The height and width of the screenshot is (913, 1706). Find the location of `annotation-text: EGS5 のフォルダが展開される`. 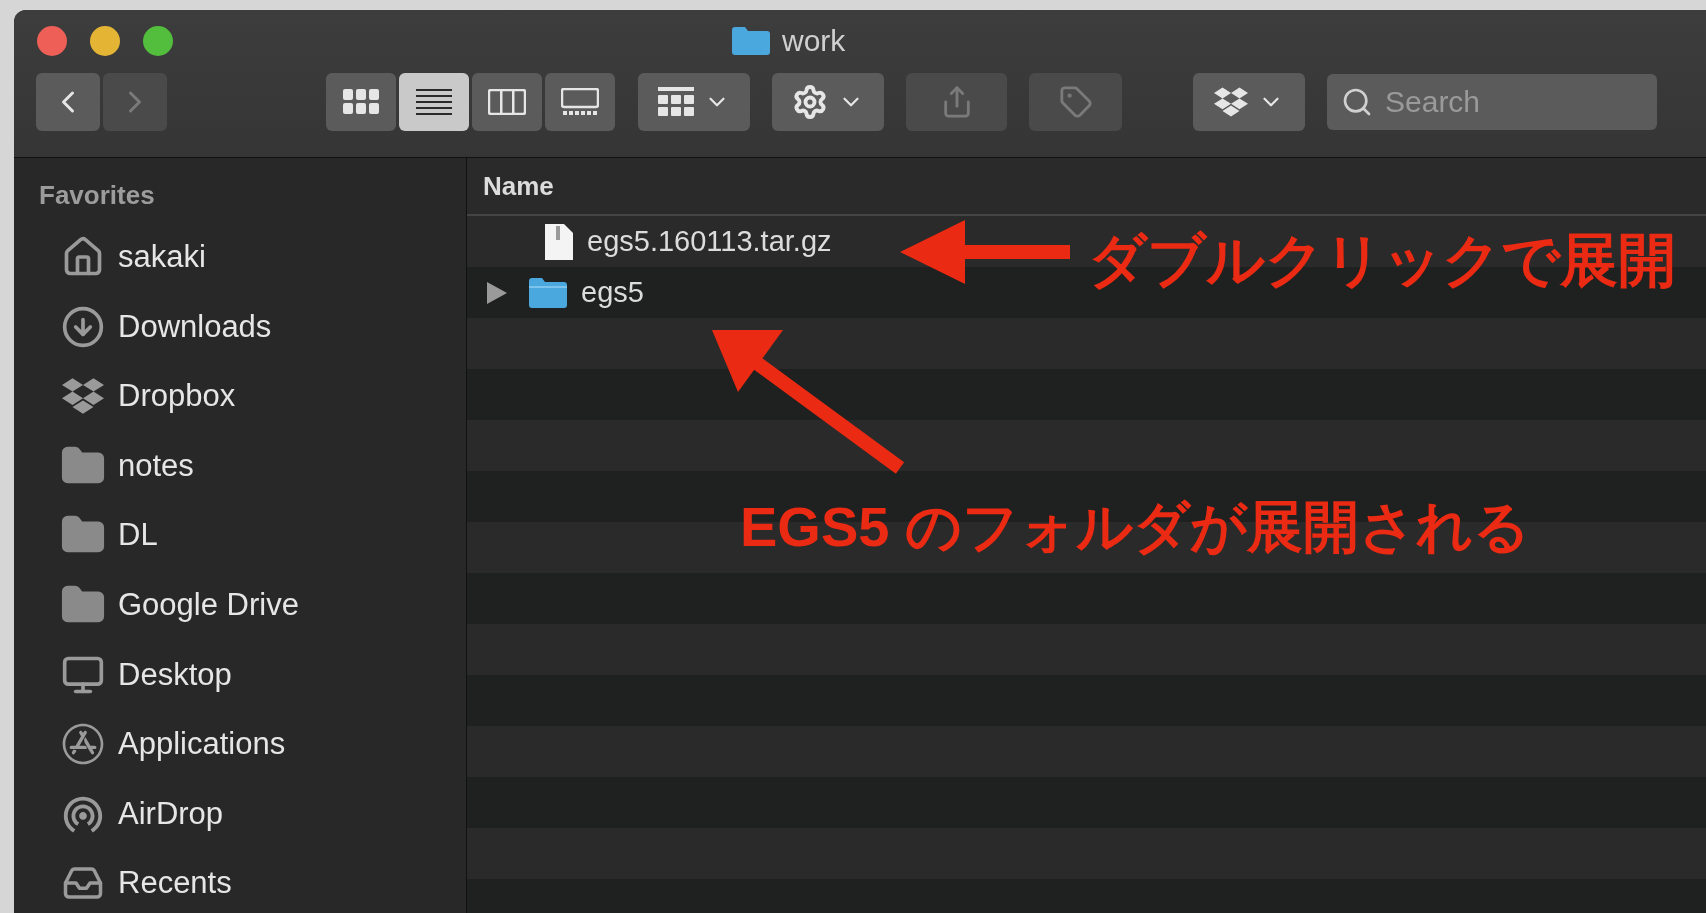

annotation-text: EGS5 のフォルダが展開される is located at coordinates (1135, 527).